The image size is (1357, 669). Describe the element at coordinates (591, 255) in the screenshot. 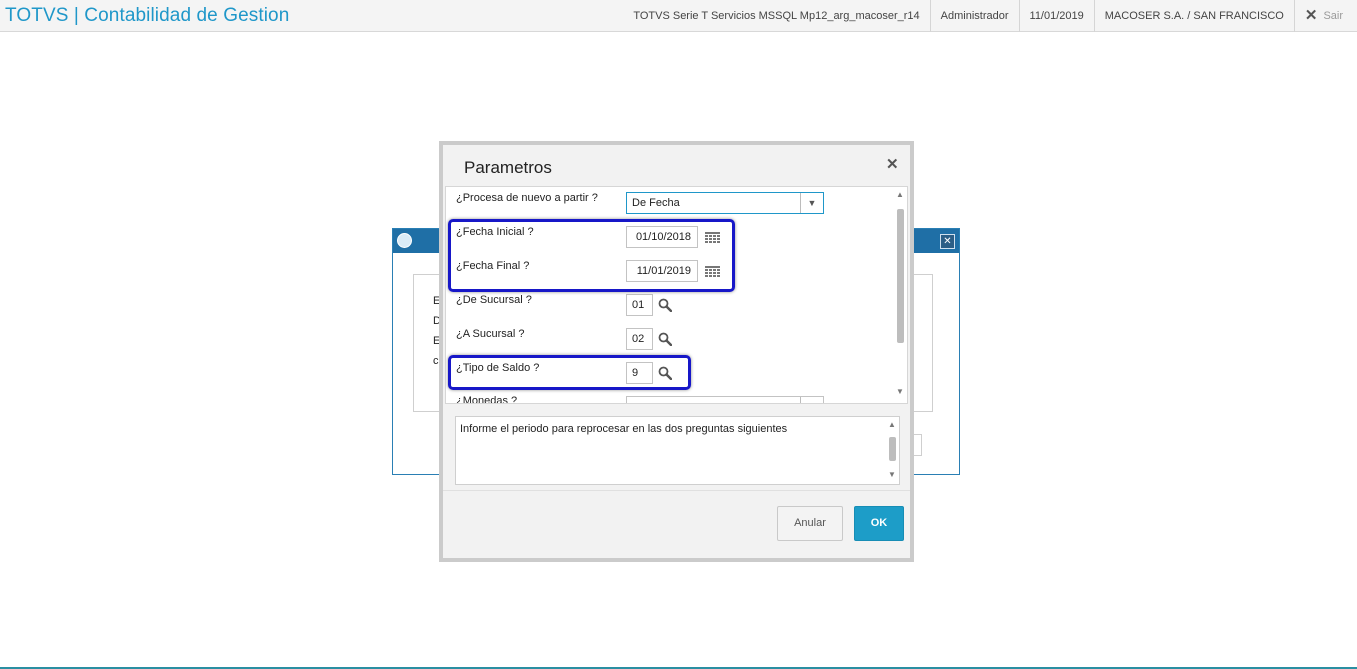

I see `date-range-highlight` at that location.